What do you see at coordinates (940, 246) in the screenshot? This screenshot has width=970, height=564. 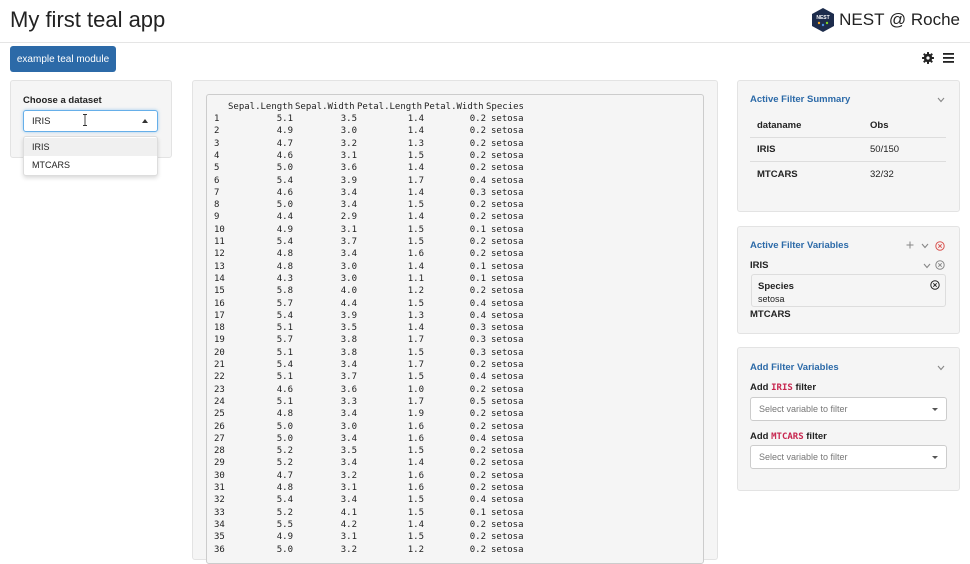 I see `remove-all-filters-icon` at bounding box center [940, 246].